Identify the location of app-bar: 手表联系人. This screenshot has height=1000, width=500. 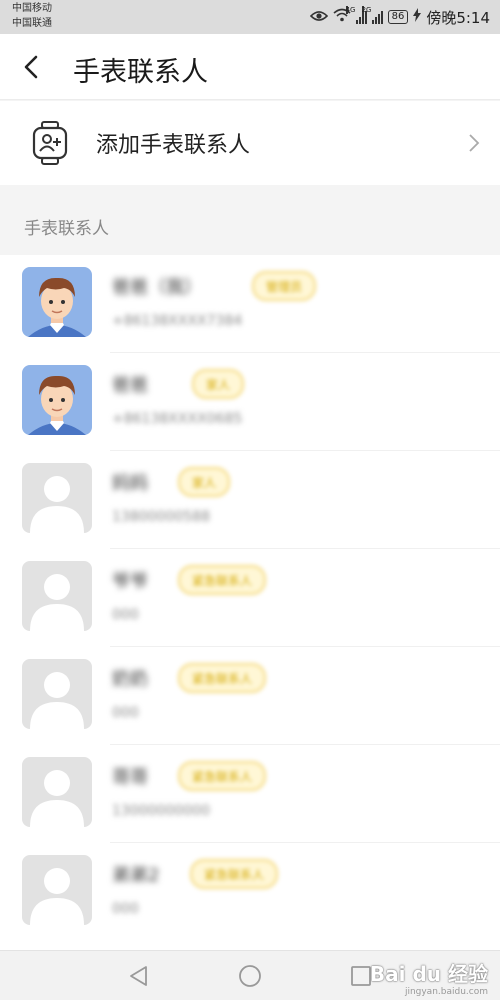
(250, 67).